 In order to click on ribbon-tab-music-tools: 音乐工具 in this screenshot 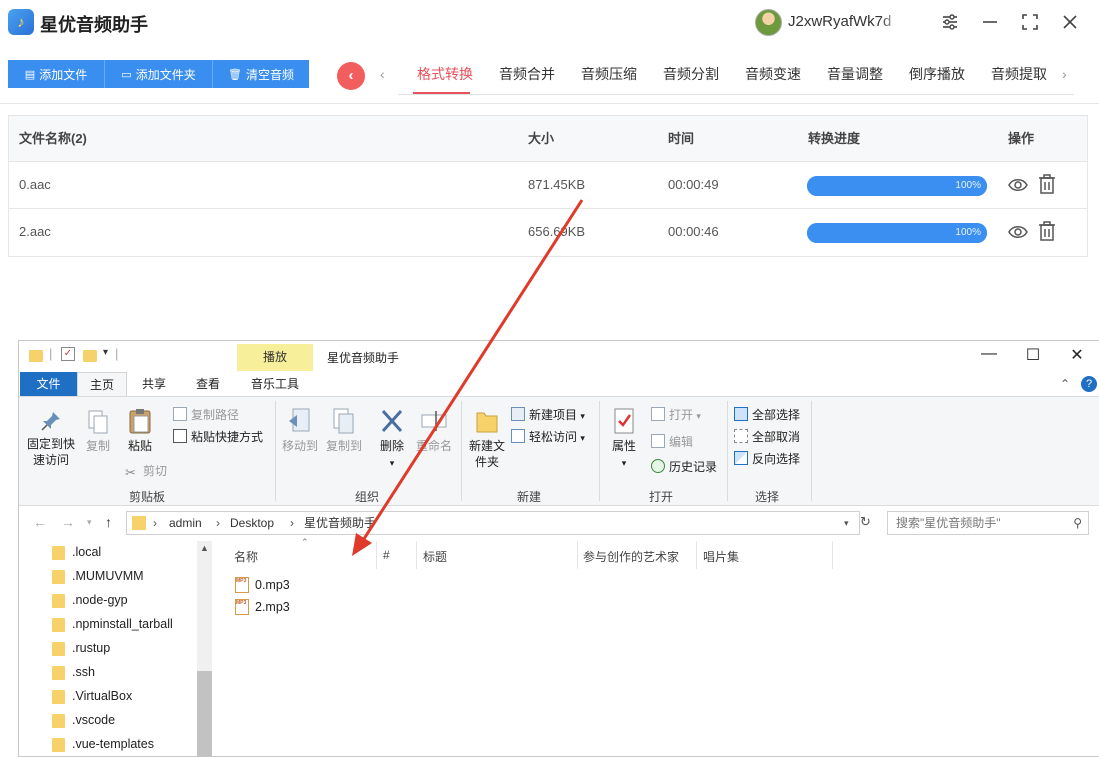, I will do `click(275, 384)`.